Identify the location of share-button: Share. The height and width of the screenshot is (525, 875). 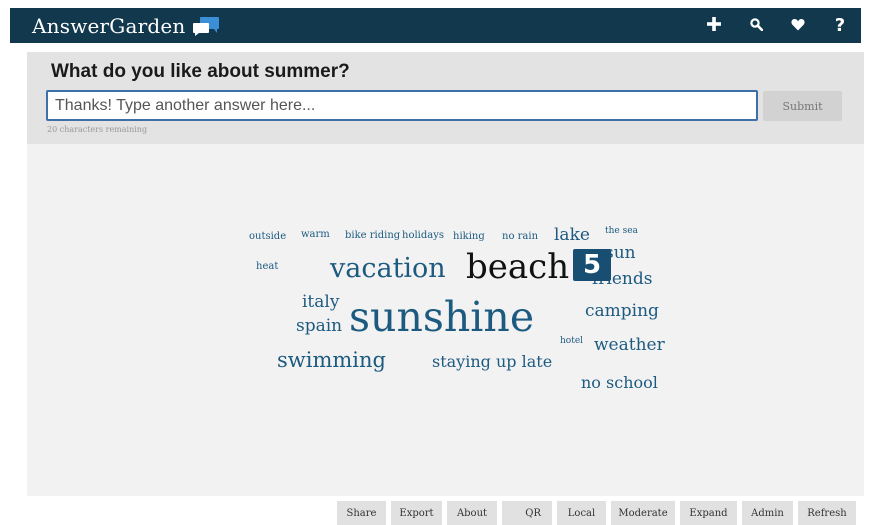
(361, 513).